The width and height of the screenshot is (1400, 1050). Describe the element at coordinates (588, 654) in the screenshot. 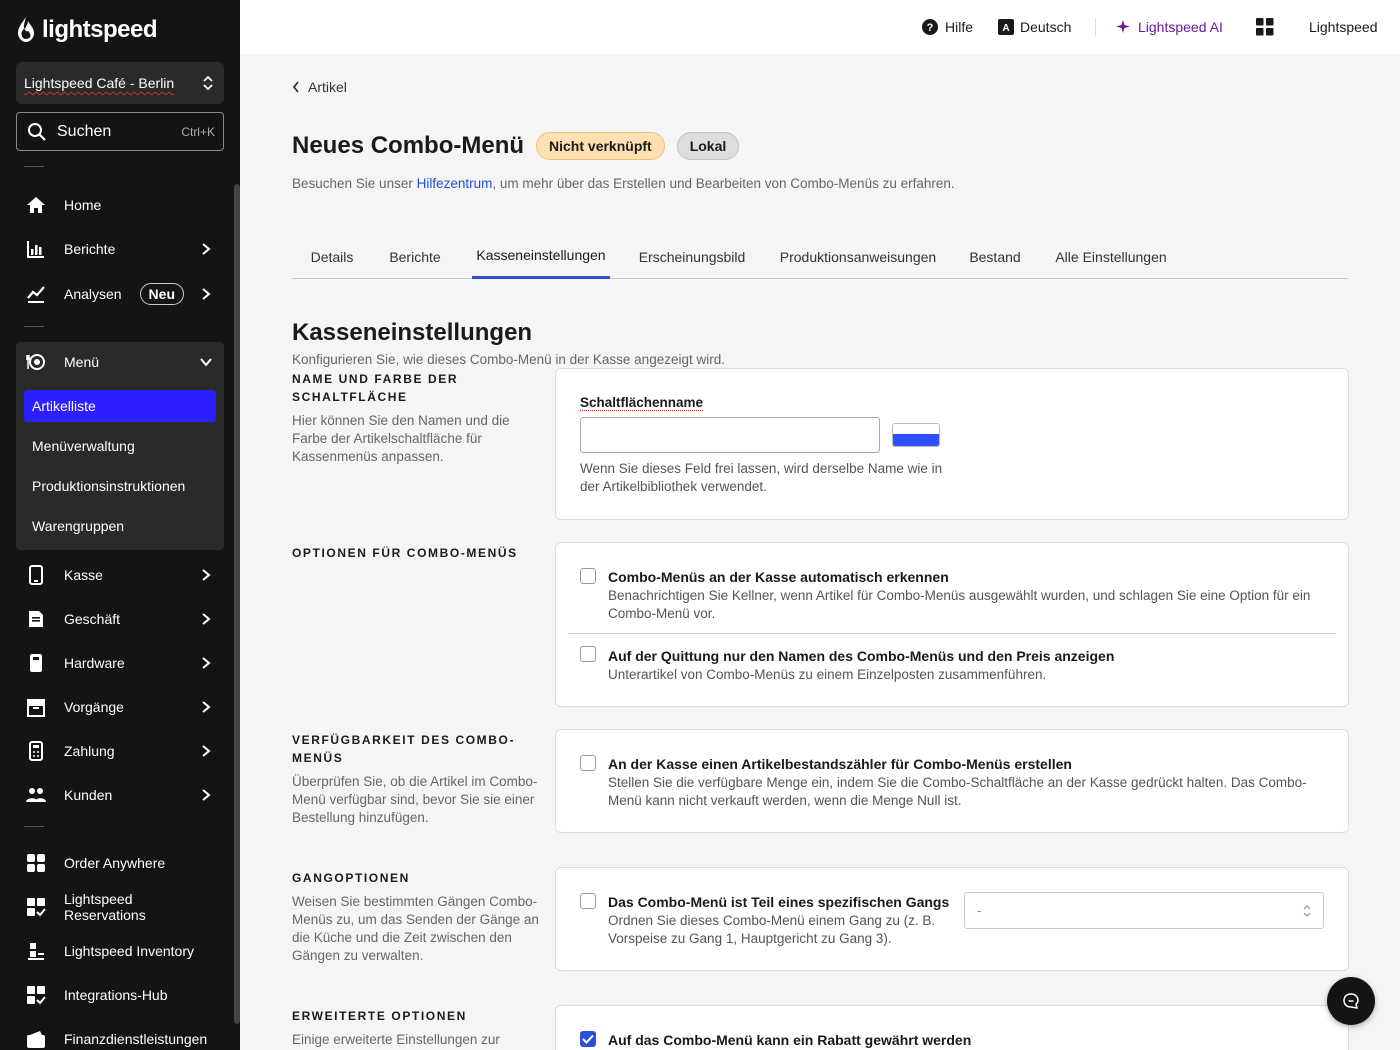

I see `receipt-name-only-checkbox` at that location.